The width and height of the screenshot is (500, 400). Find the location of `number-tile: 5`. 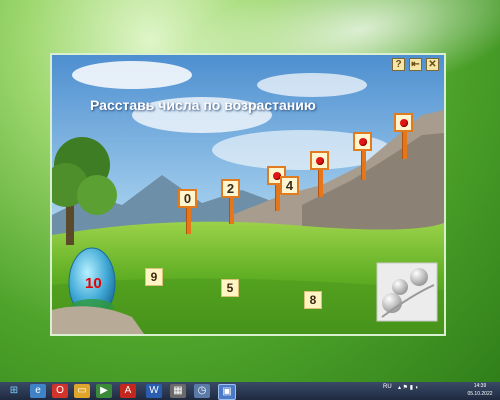

number-tile: 5 is located at coordinates (230, 288).